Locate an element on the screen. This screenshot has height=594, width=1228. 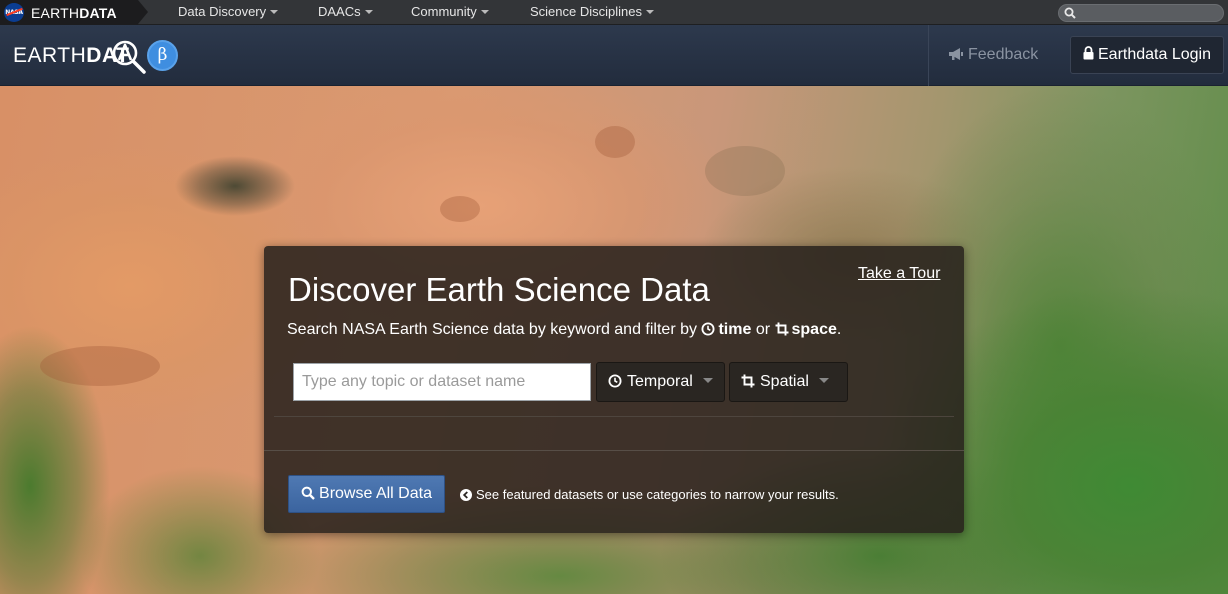
spatial-filter-button: Spatial is located at coordinates (788, 382).